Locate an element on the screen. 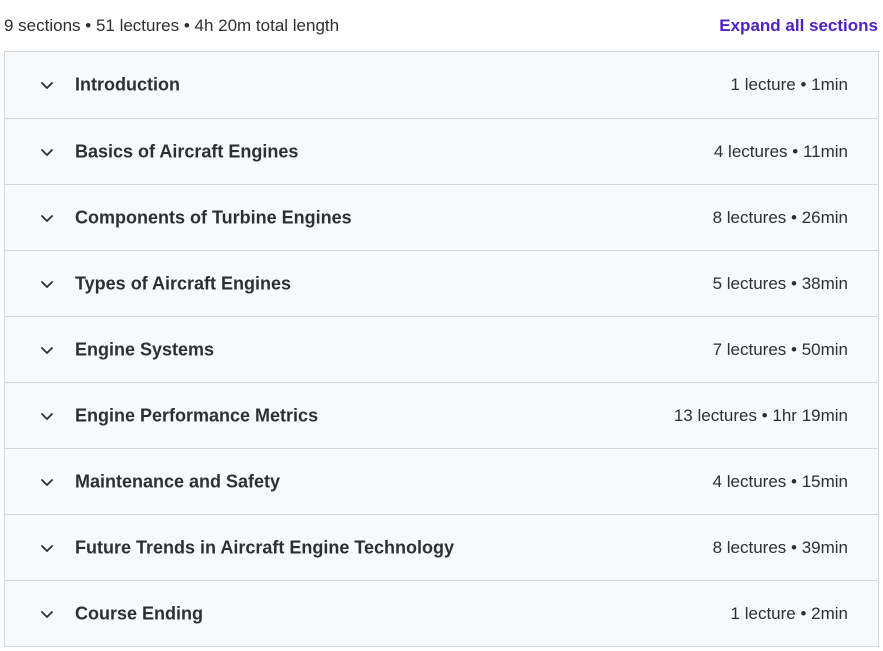 Image resolution: width=883 pixels, height=651 pixels. section-title: Basics of Aircraft Engines is located at coordinates (187, 151).